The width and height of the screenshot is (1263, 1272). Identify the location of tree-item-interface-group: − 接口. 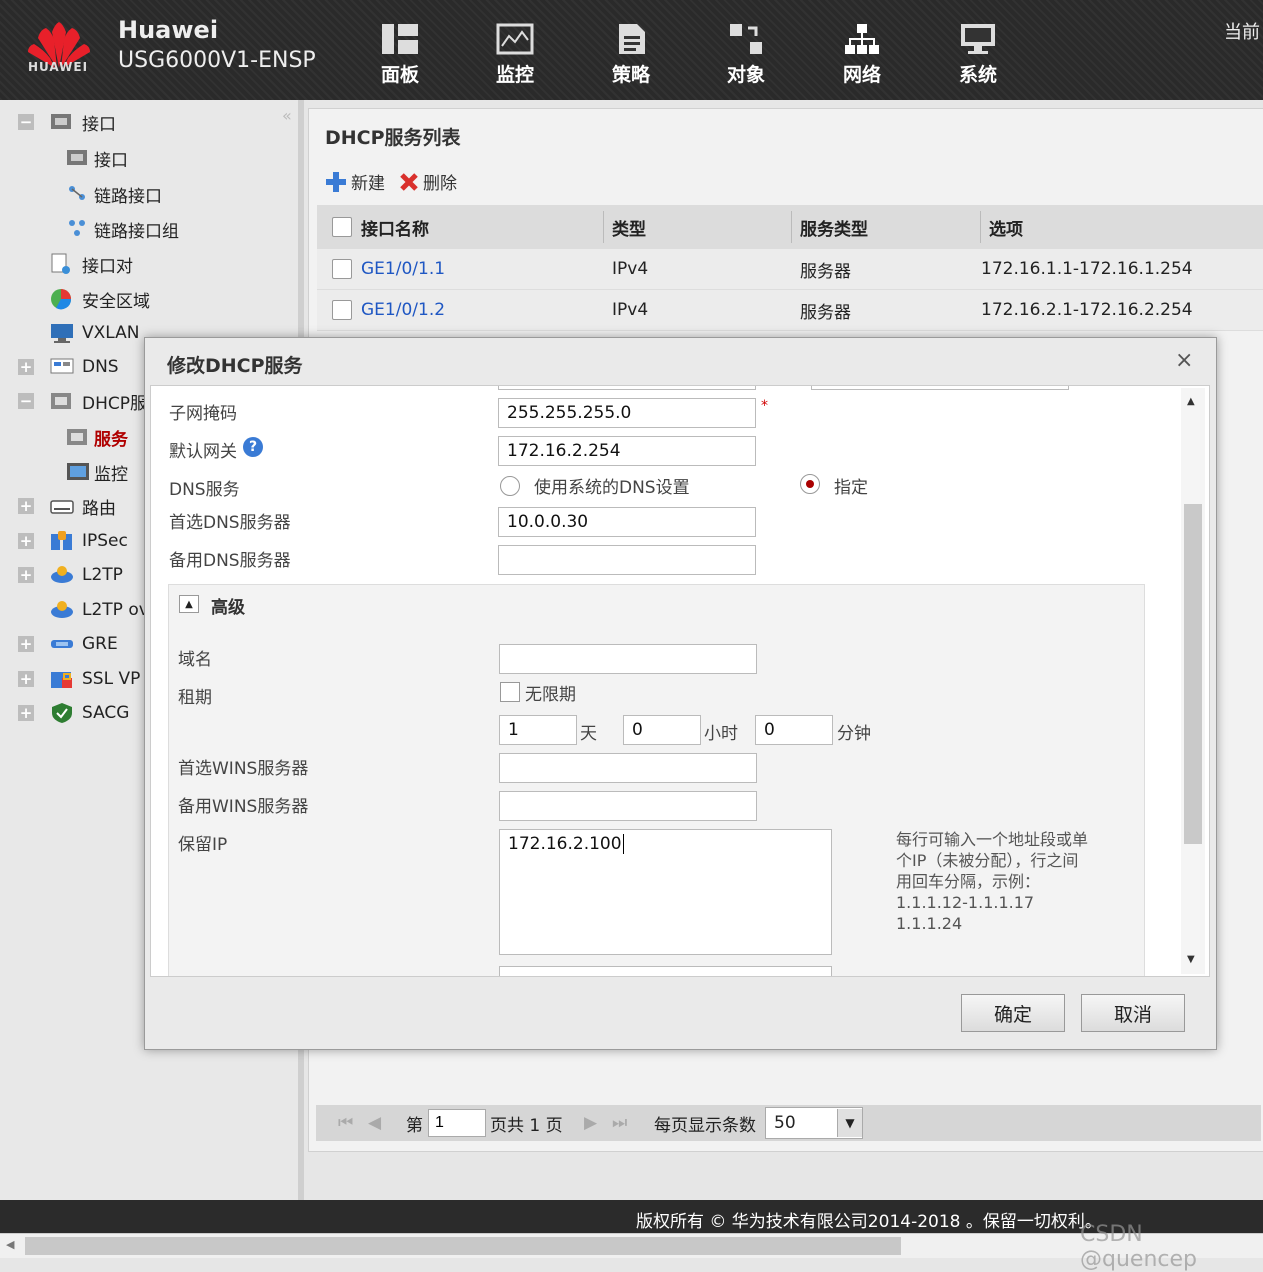
(67, 122).